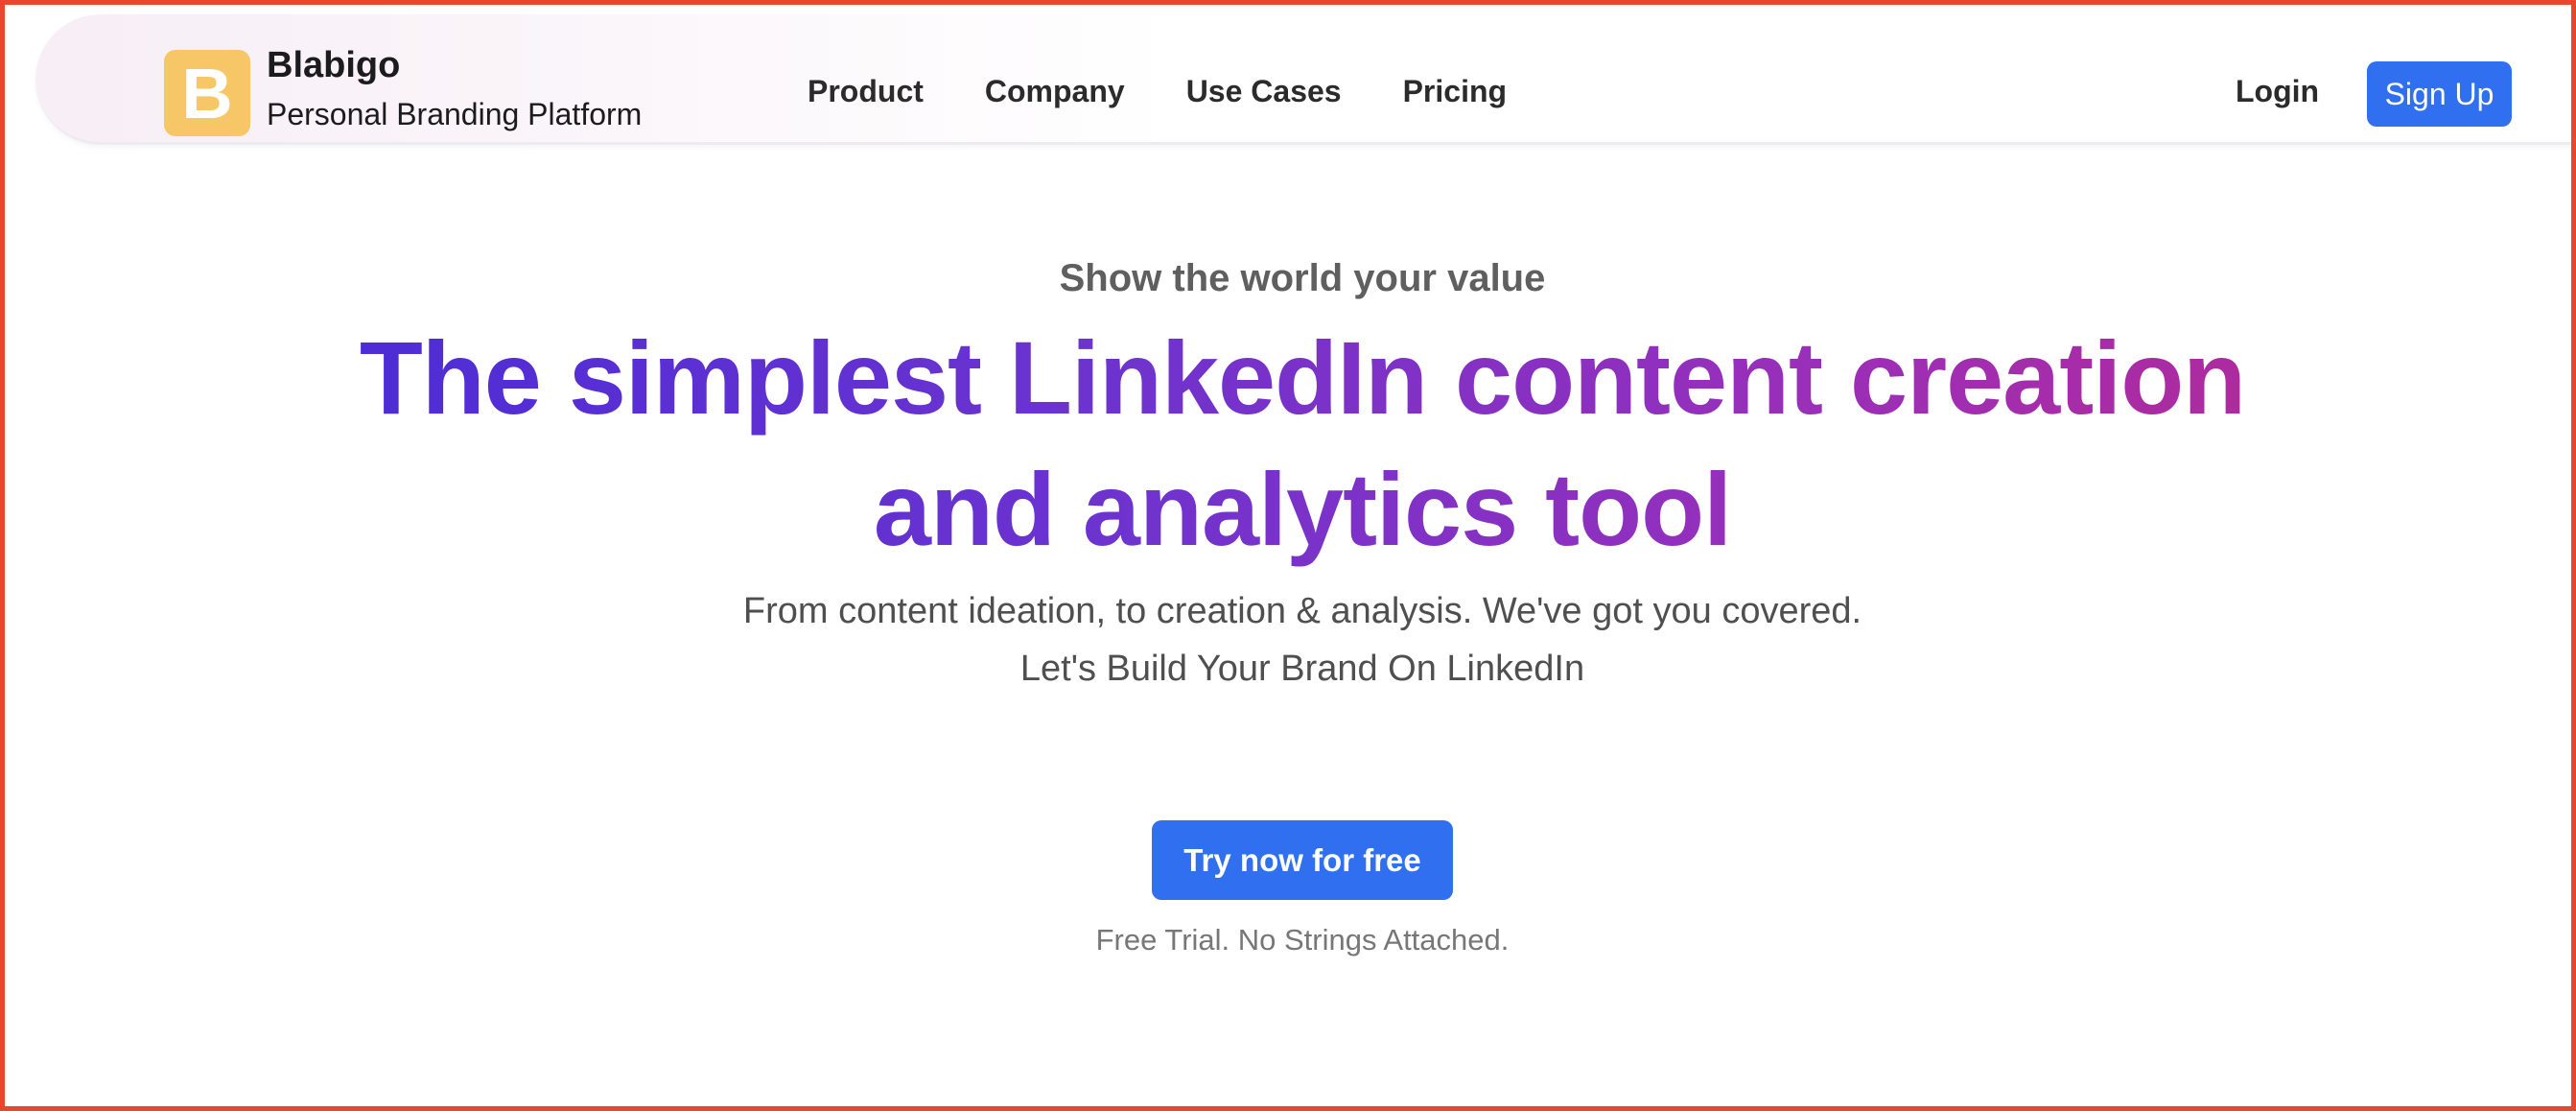  I want to click on try-free-button: Try now for free, so click(1302, 860).